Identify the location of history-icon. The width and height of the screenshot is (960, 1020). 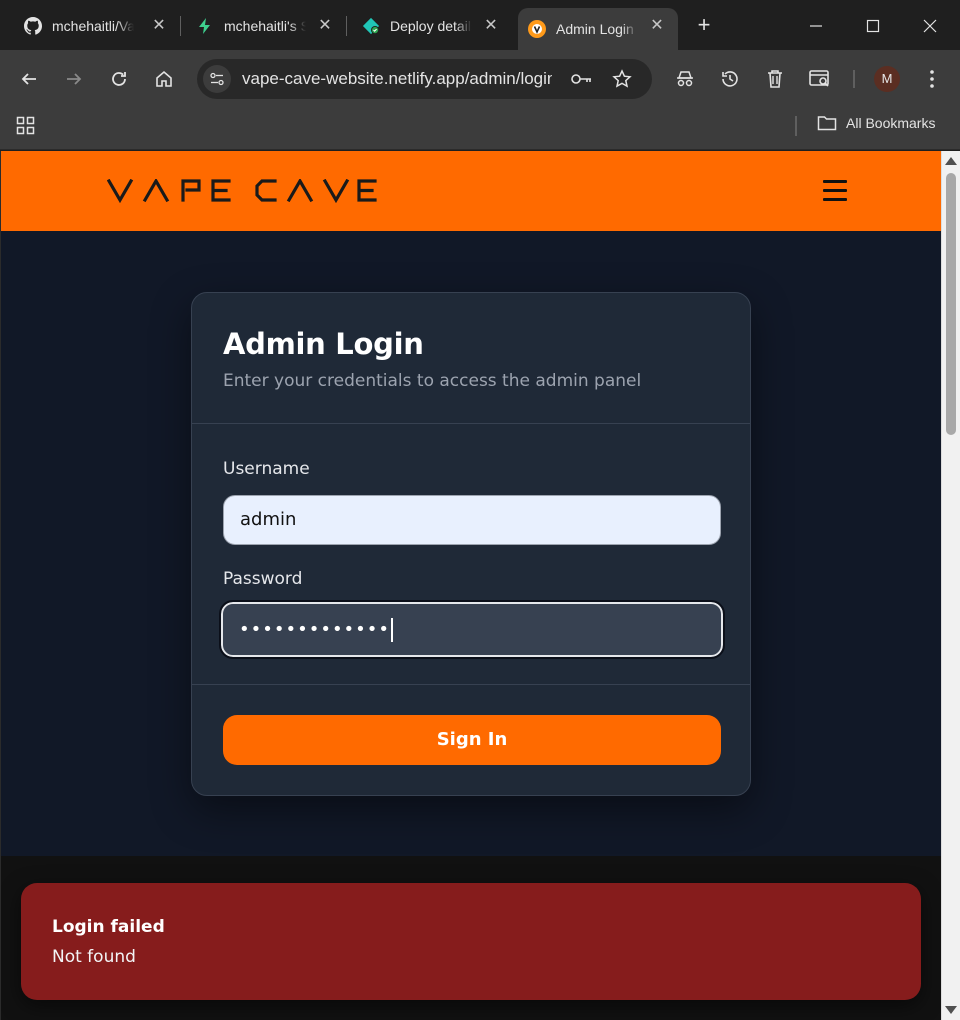
(730, 79).